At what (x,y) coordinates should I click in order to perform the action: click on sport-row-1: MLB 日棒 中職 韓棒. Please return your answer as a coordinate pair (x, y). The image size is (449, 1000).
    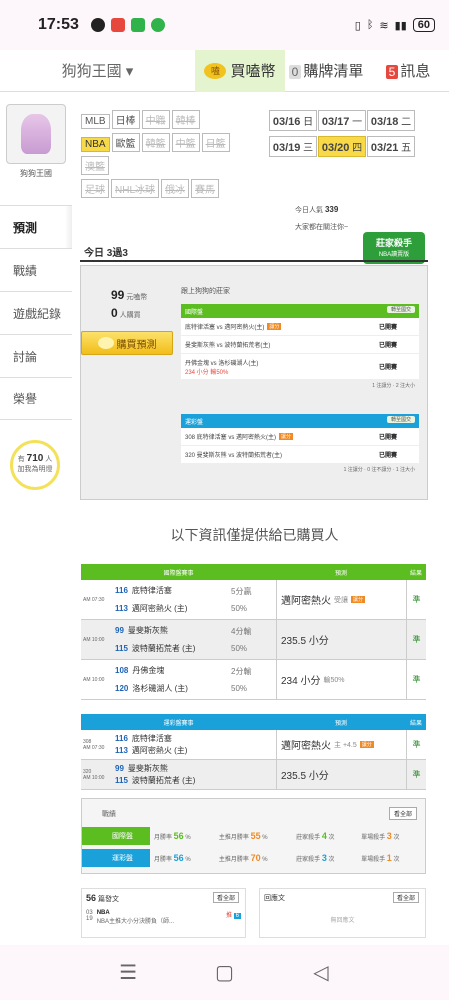
    Looking at the image, I should click on (171, 121).